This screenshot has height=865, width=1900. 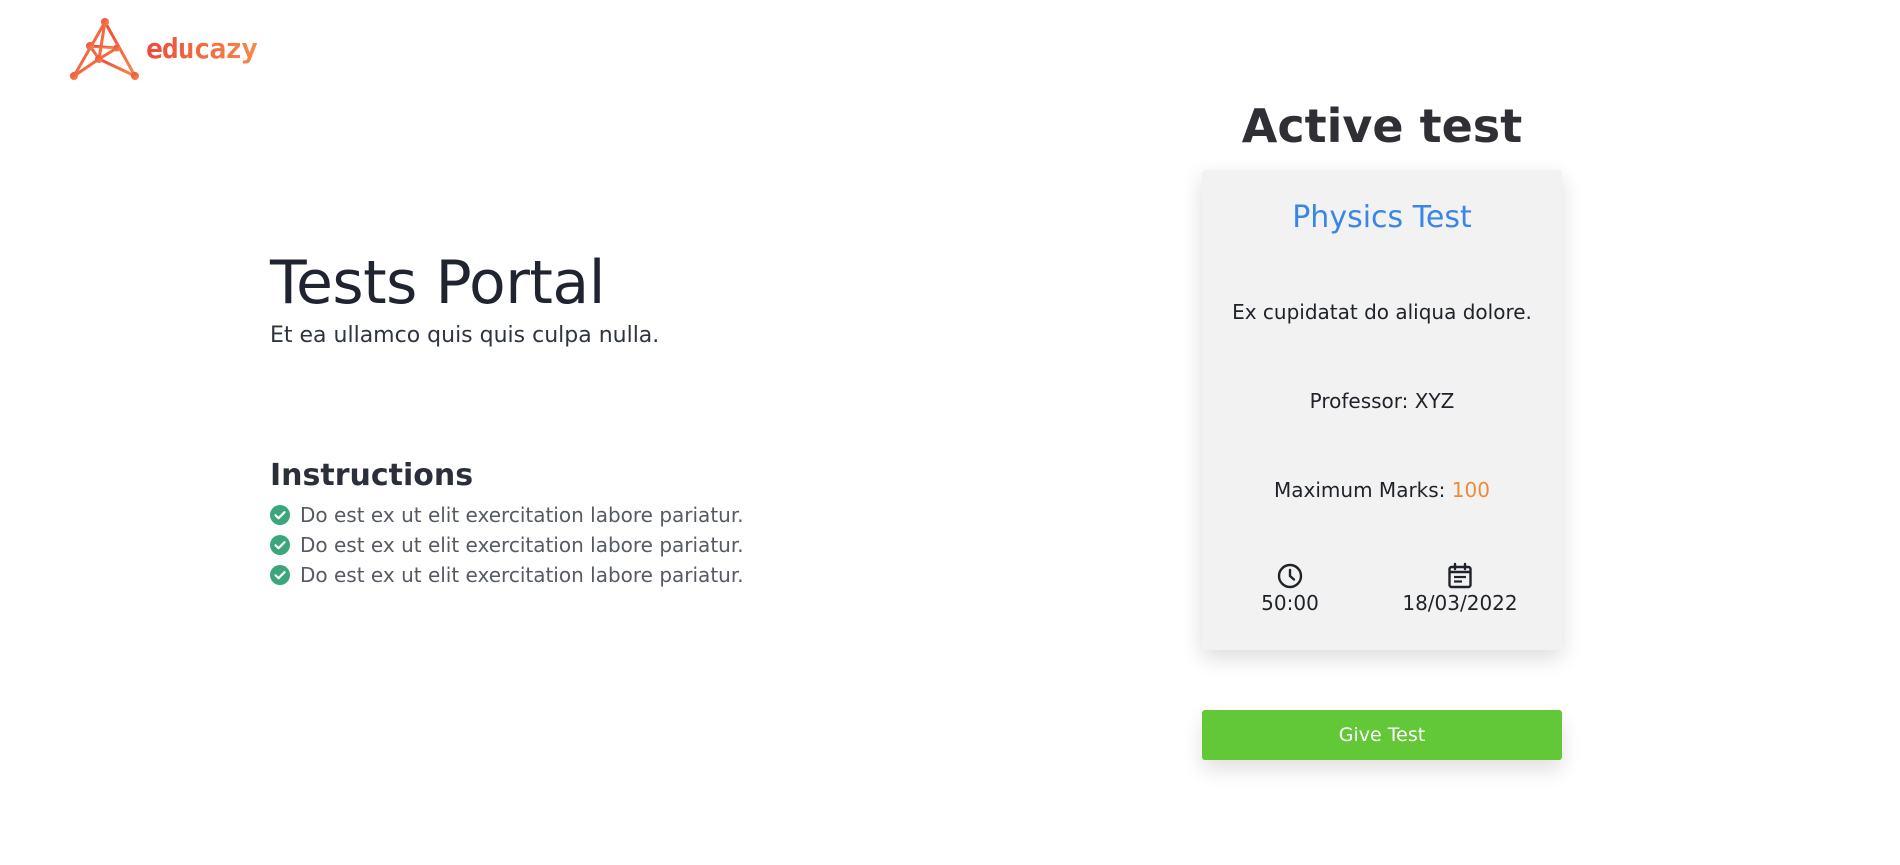 I want to click on duration-value: 50:00, so click(x=1290, y=603).